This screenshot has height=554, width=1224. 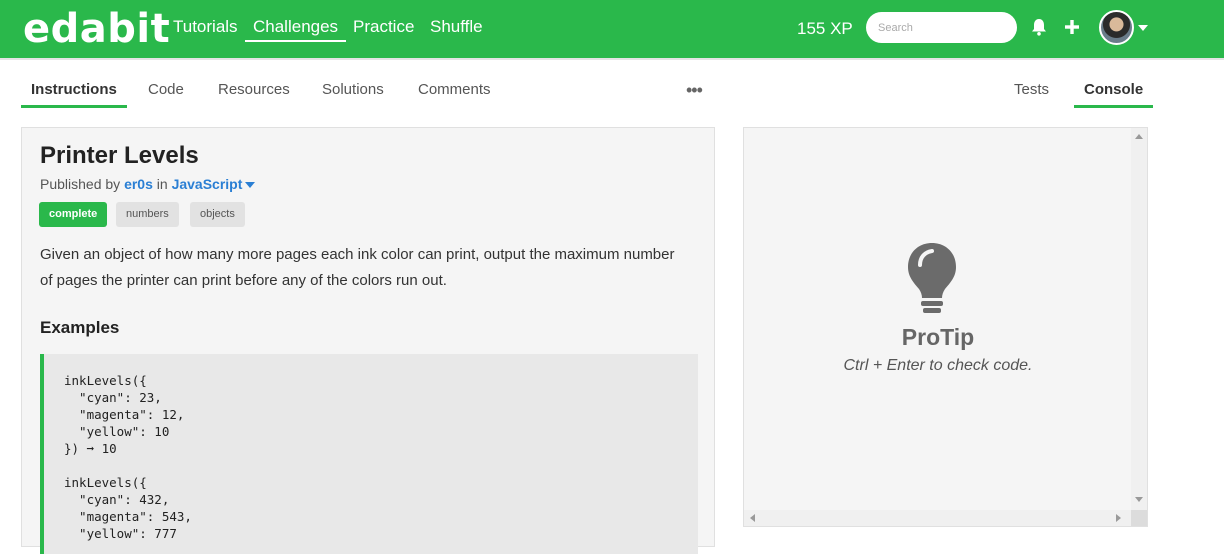 I want to click on plus-icon, so click(x=1072, y=29).